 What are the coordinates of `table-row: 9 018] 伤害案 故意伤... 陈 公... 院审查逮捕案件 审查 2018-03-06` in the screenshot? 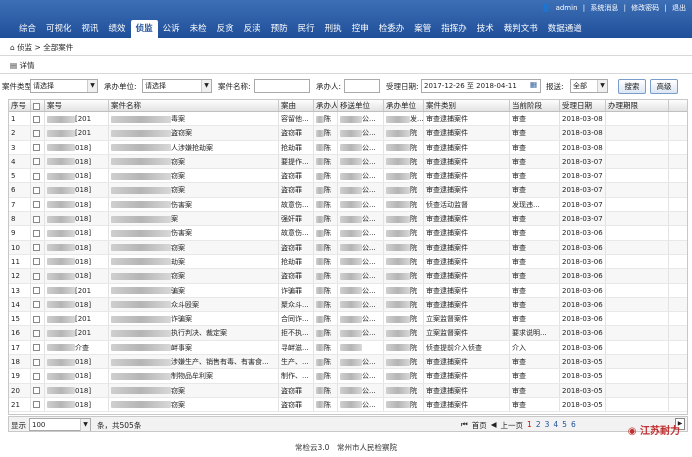 It's located at (348, 233).